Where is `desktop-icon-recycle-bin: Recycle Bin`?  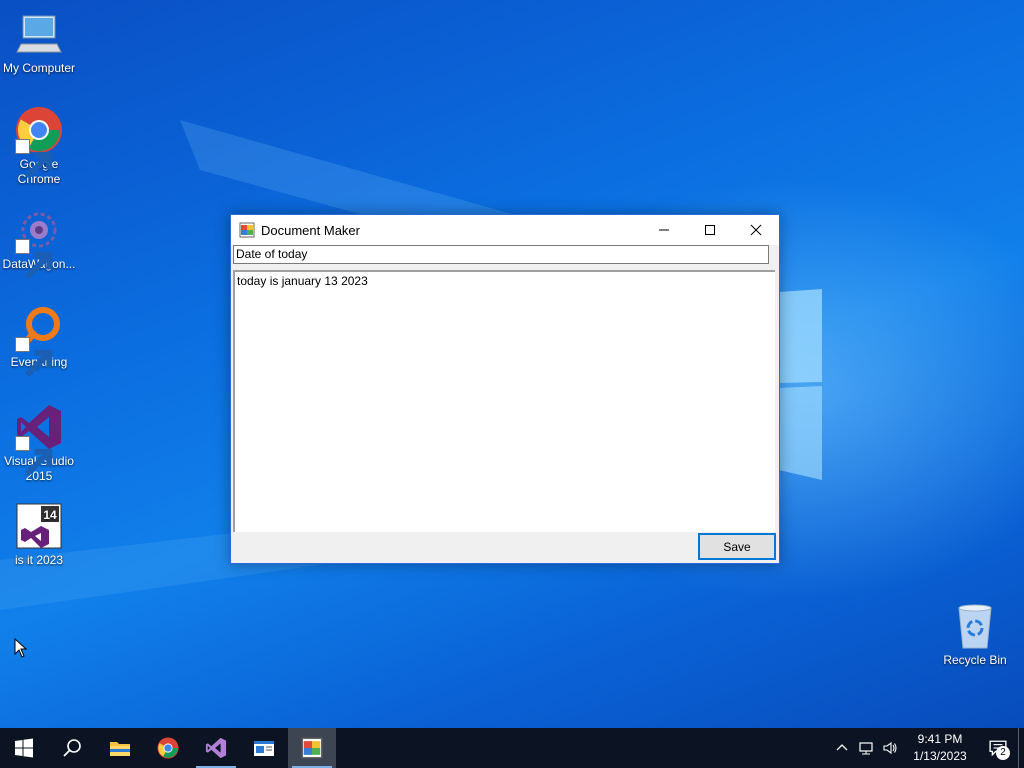
desktop-icon-recycle-bin: Recycle Bin is located at coordinates (975, 635).